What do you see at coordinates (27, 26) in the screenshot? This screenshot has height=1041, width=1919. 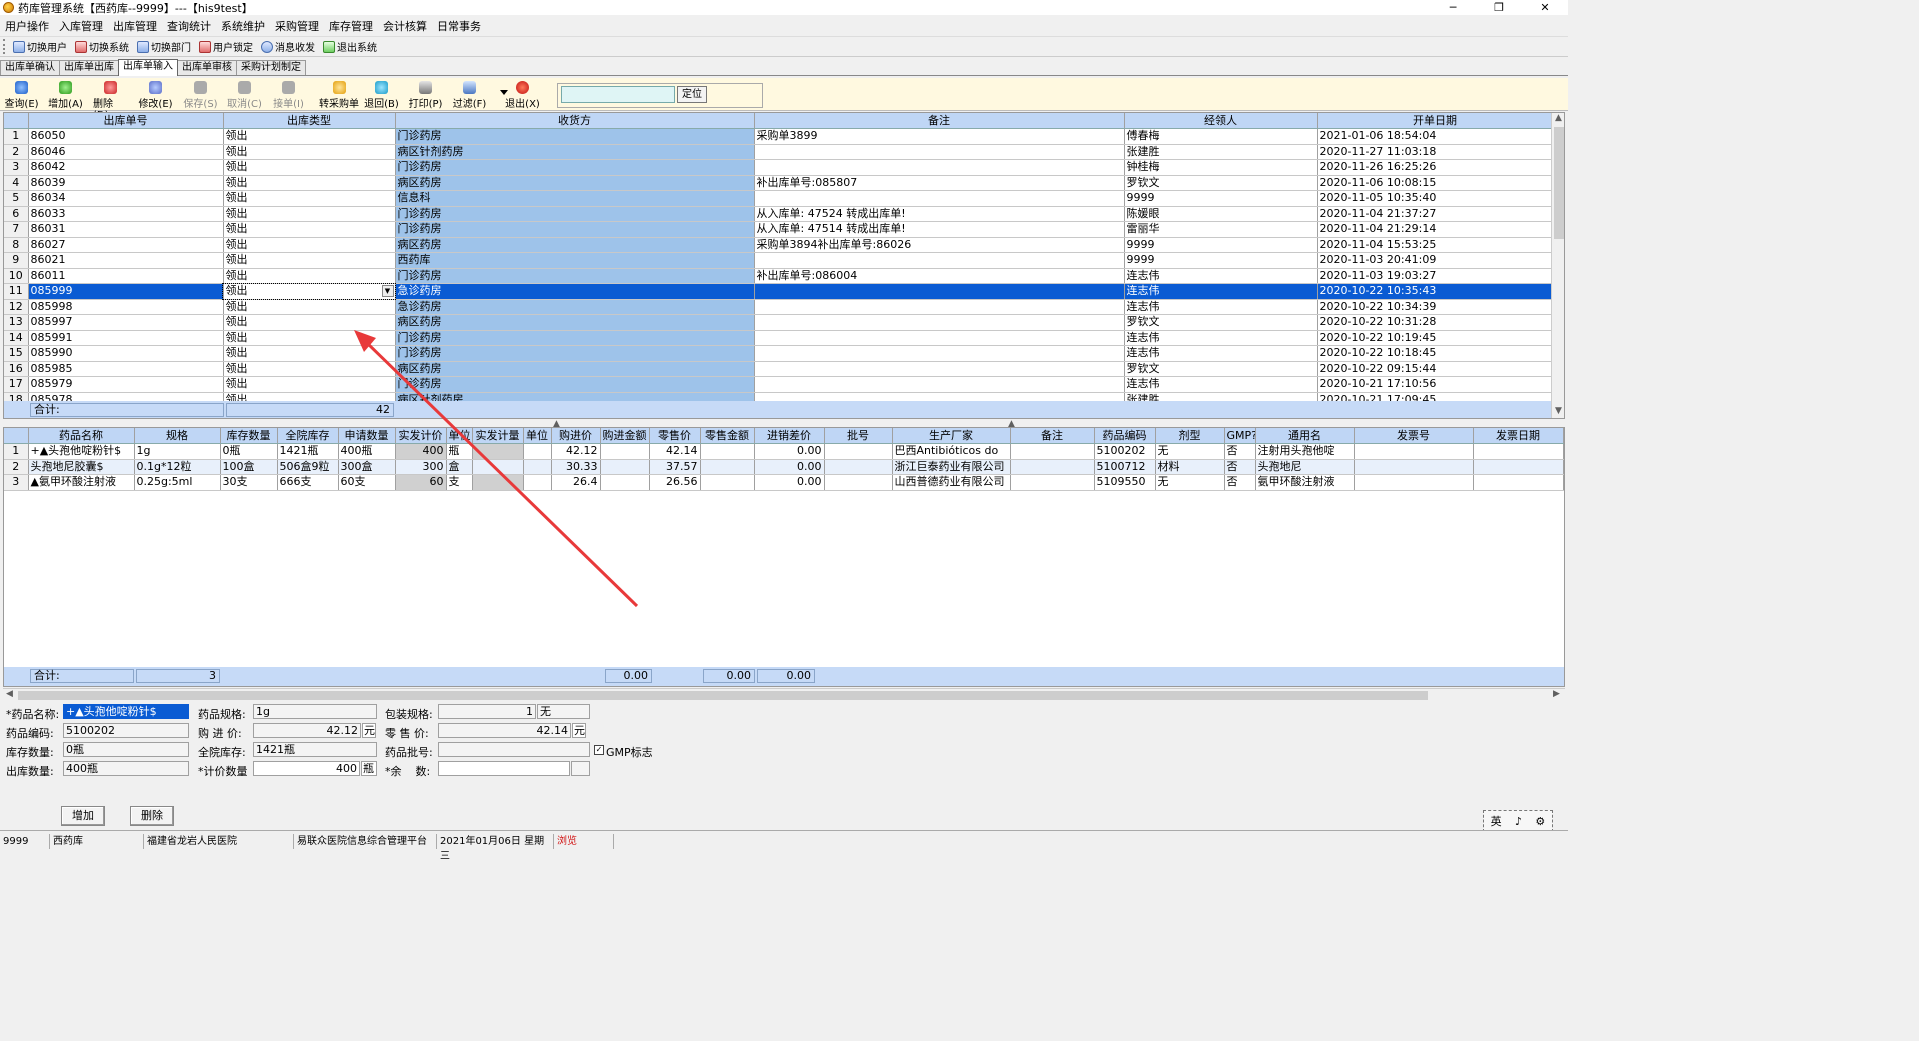 I see `menu-user: 用户操作` at bounding box center [27, 26].